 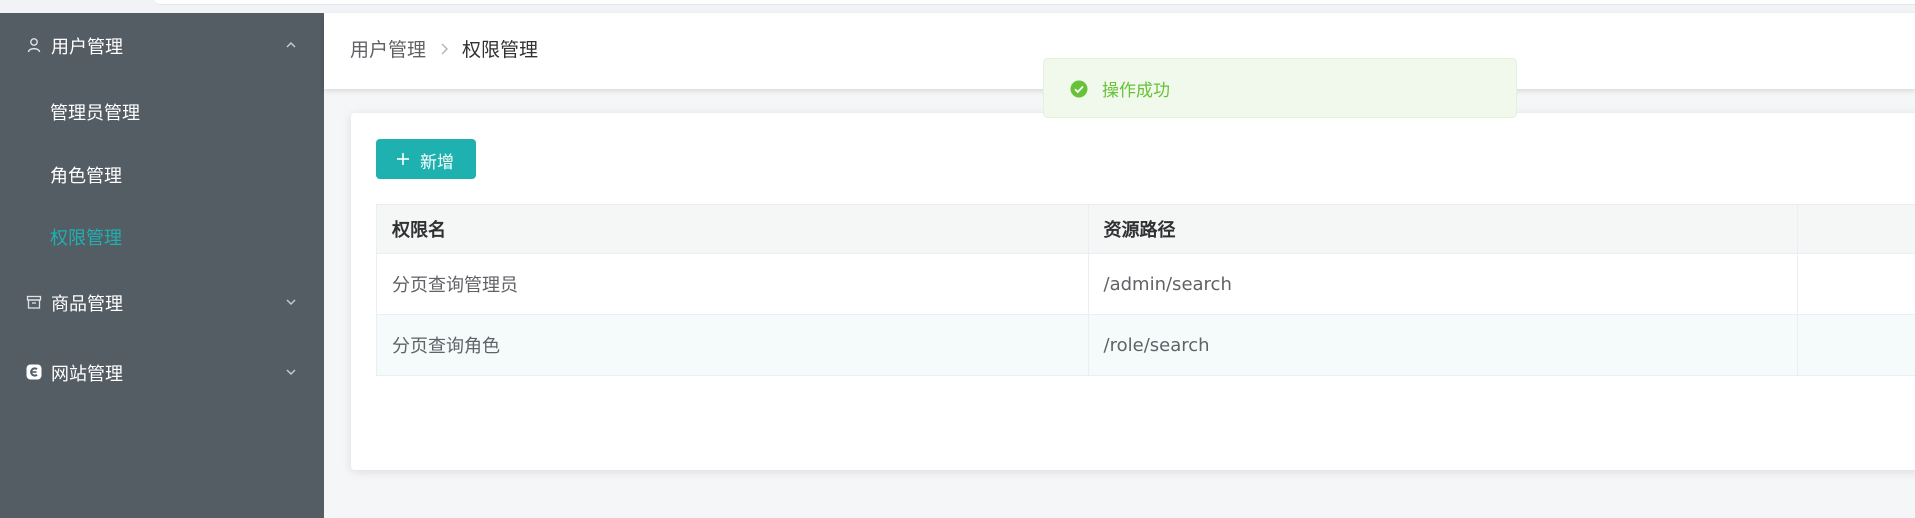 What do you see at coordinates (437, 162) in the screenshot?
I see `add-button-label: 新增` at bounding box center [437, 162].